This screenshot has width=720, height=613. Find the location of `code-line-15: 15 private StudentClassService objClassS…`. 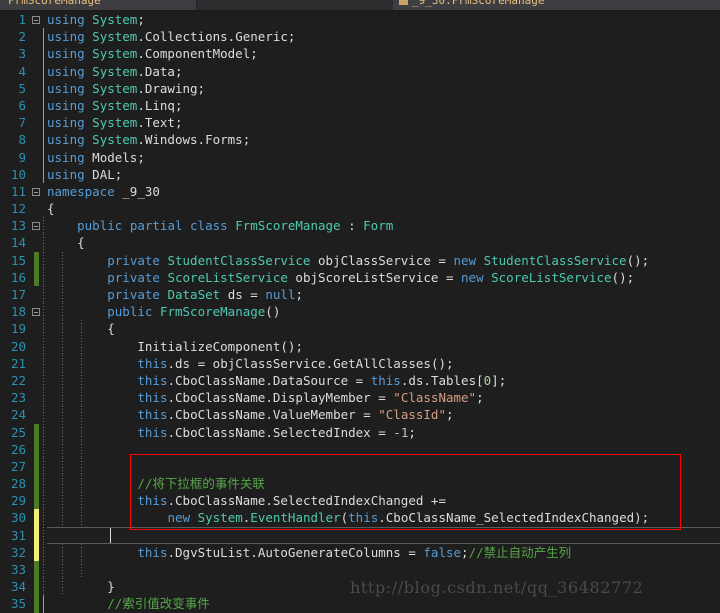

code-line-15: 15 private StudentClassService objClassS… is located at coordinates (360, 260).